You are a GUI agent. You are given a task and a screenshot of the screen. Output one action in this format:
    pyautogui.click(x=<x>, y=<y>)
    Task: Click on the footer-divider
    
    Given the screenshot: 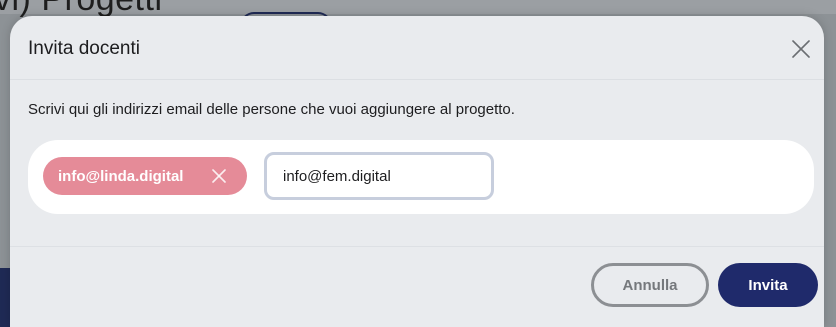 What is the action you would take?
    pyautogui.click(x=417, y=246)
    